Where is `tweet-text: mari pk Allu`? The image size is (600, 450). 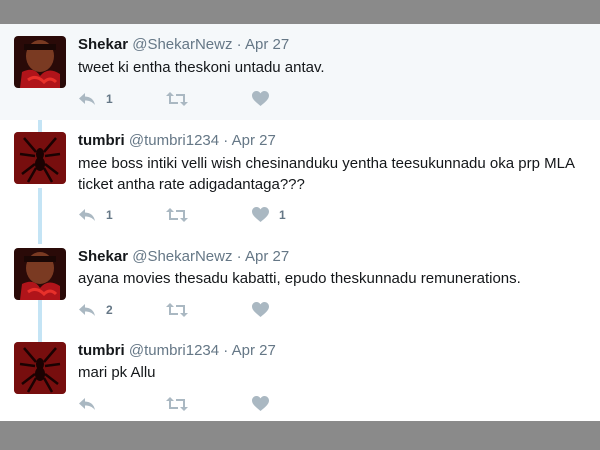 tweet-text: mari pk Allu is located at coordinates (117, 372).